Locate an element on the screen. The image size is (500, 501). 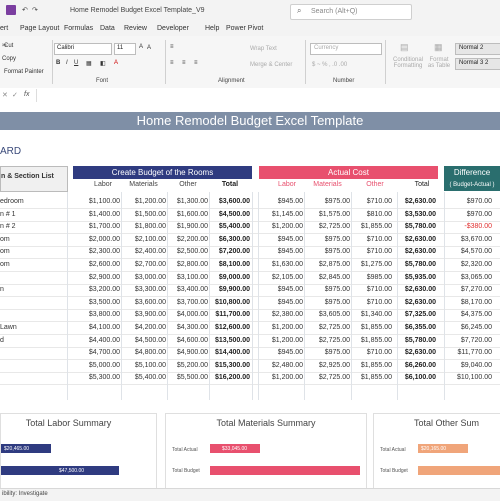
value-cell: $2,800.00 is located at coordinates (188, 265).